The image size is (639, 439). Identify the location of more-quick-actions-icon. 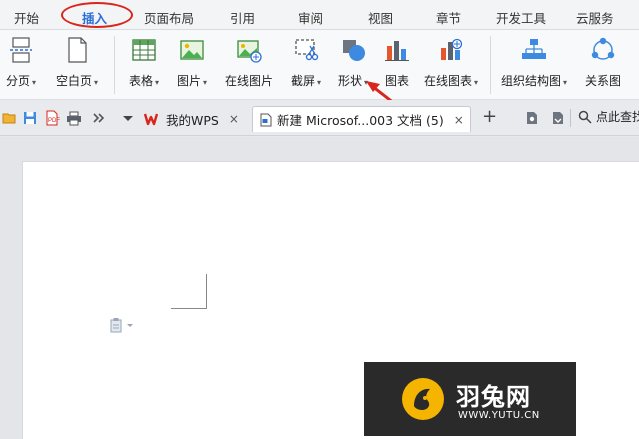
(98, 118).